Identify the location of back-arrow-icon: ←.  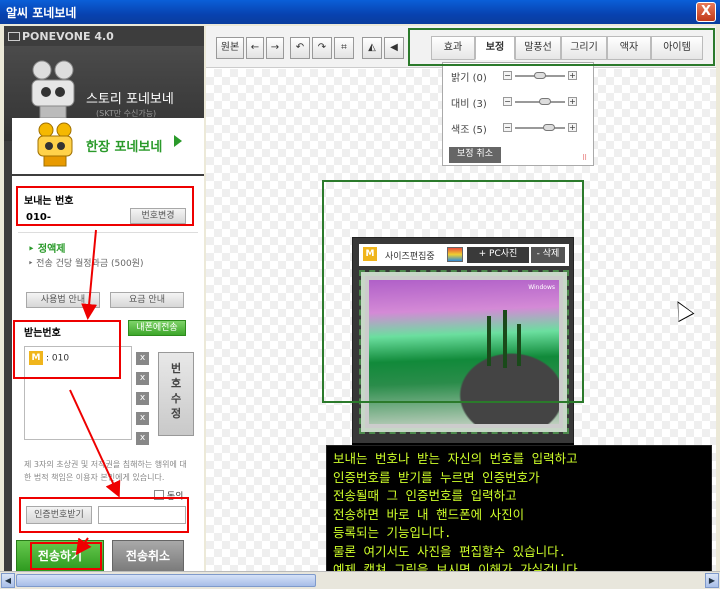
(255, 48).